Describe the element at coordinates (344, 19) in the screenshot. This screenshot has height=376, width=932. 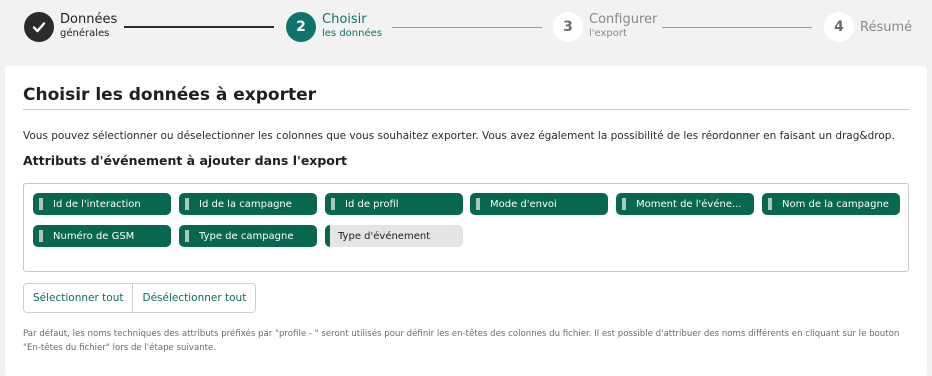
I see `step-title: Choisir` at that location.